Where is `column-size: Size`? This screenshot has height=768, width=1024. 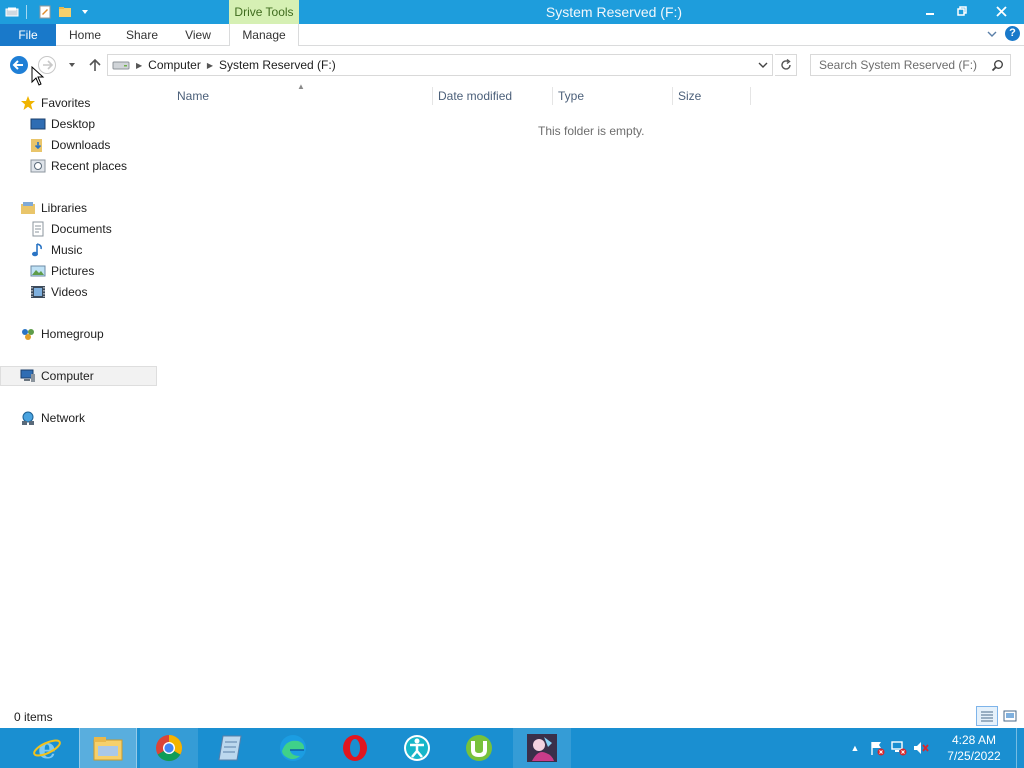
column-size: Size is located at coordinates (689, 96).